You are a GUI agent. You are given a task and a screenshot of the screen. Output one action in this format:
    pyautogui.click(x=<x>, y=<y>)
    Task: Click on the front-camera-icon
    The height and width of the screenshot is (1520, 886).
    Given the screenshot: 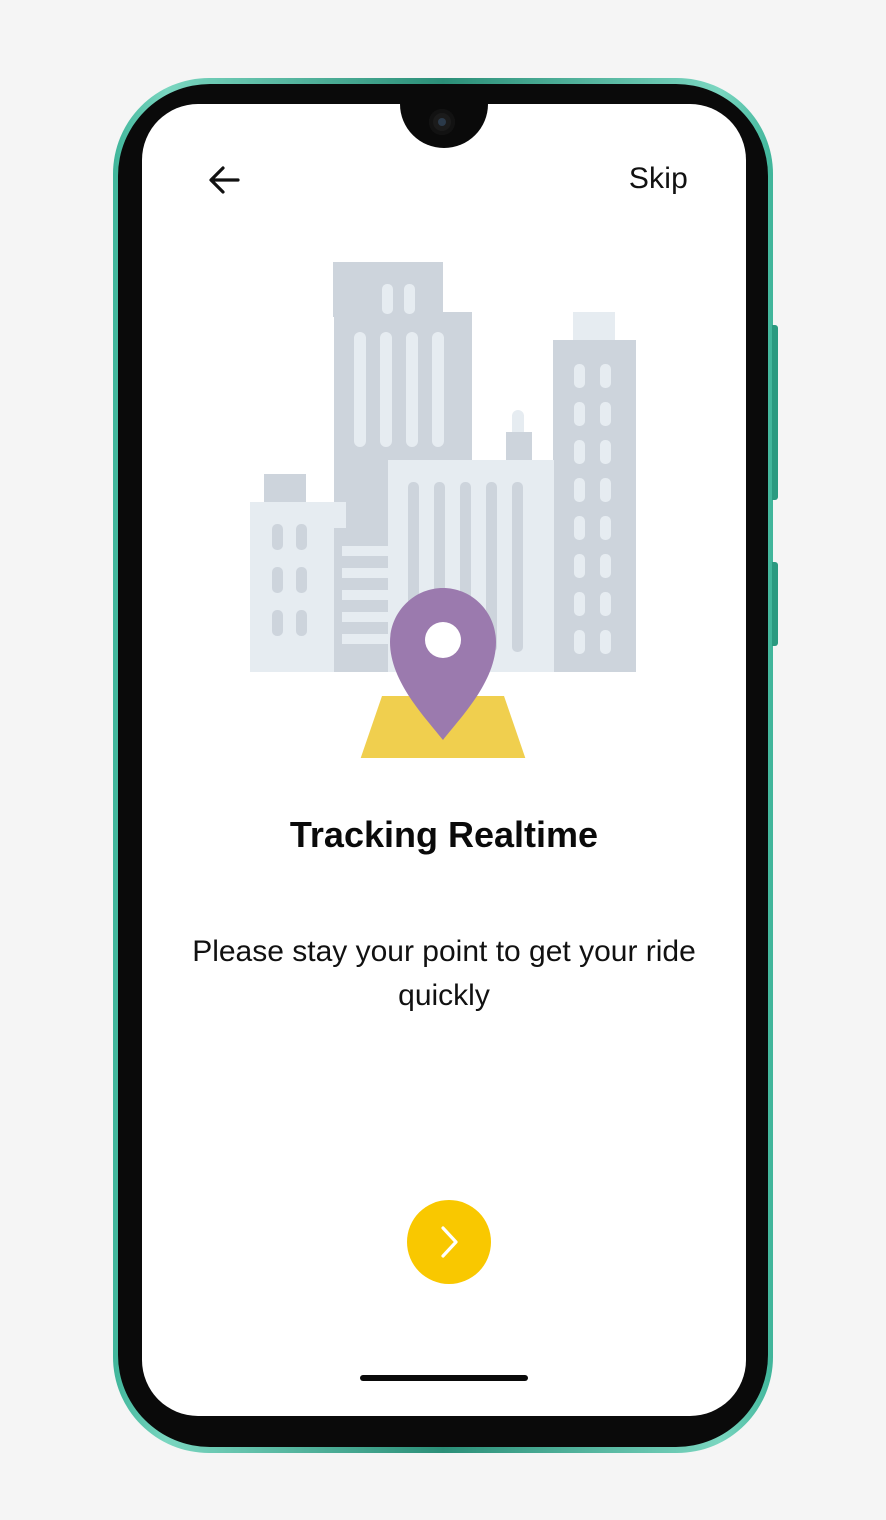 What is the action you would take?
    pyautogui.click(x=442, y=122)
    